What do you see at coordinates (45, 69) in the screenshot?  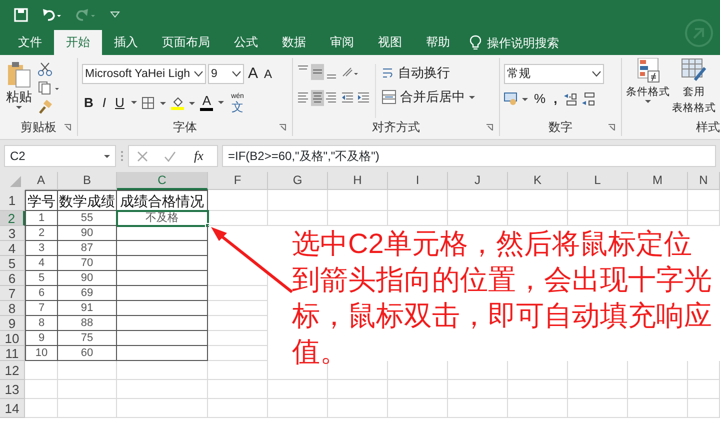 I see `scissors-icon` at bounding box center [45, 69].